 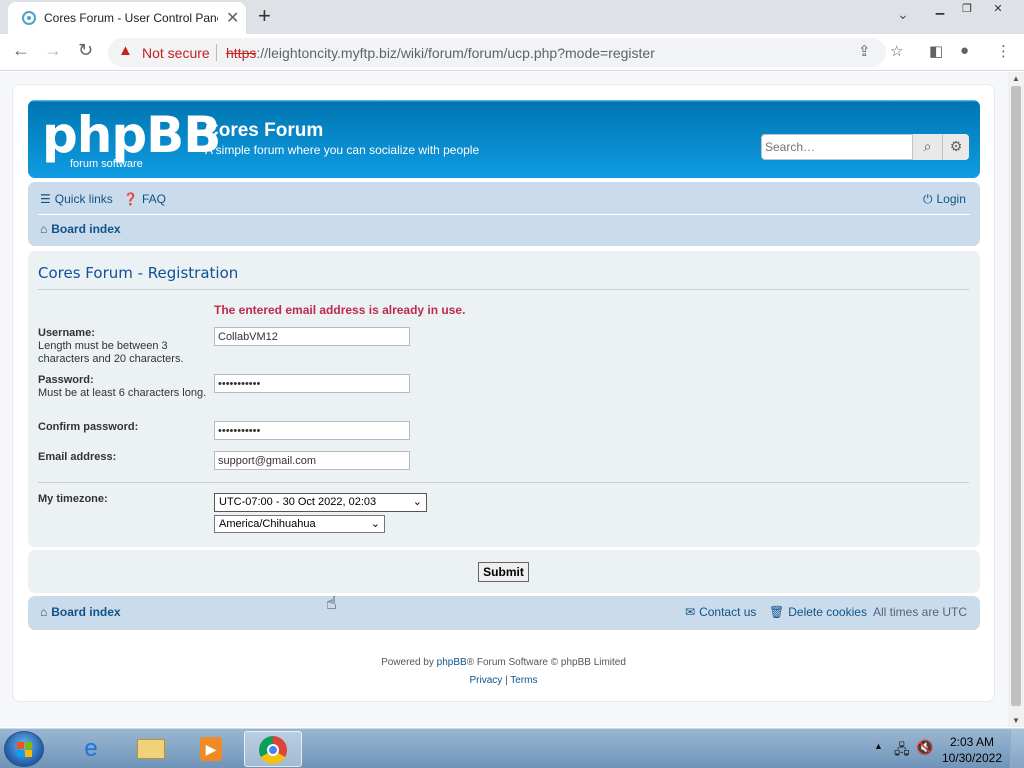 I want to click on windows-logo-icon, so click(x=25, y=750).